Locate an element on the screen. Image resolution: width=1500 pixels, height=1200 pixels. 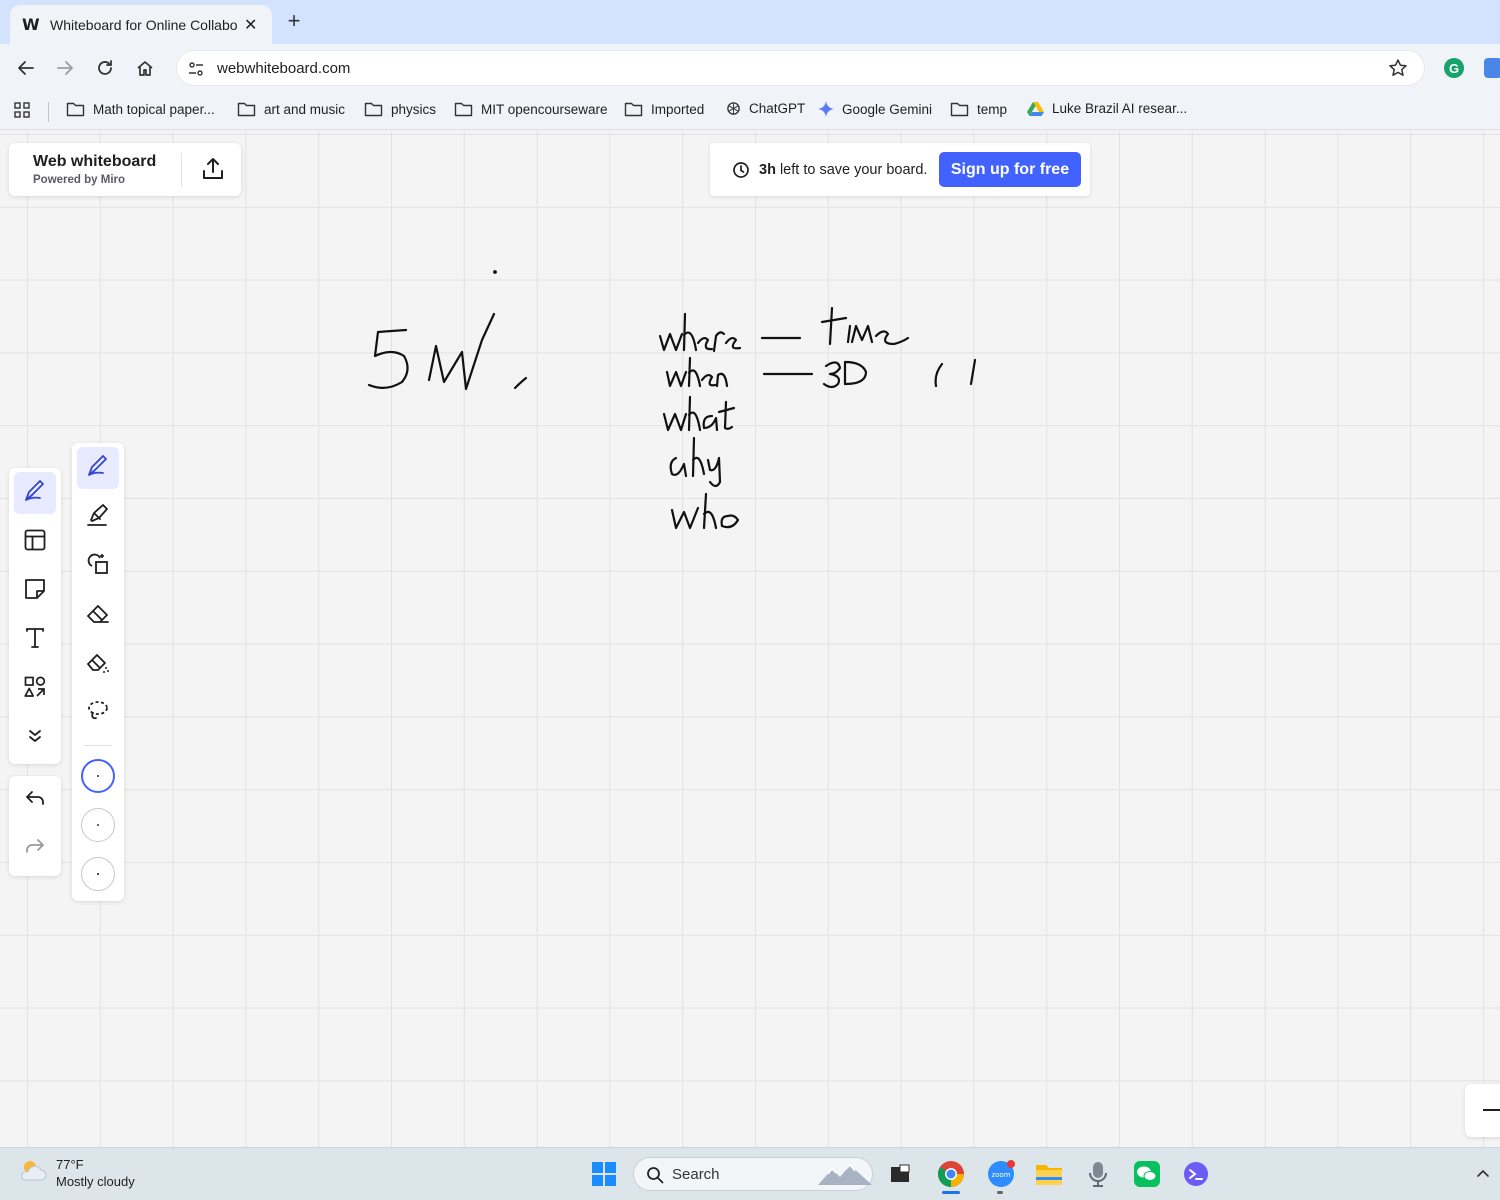
object-eraser-icon is located at coordinates (98, 664).